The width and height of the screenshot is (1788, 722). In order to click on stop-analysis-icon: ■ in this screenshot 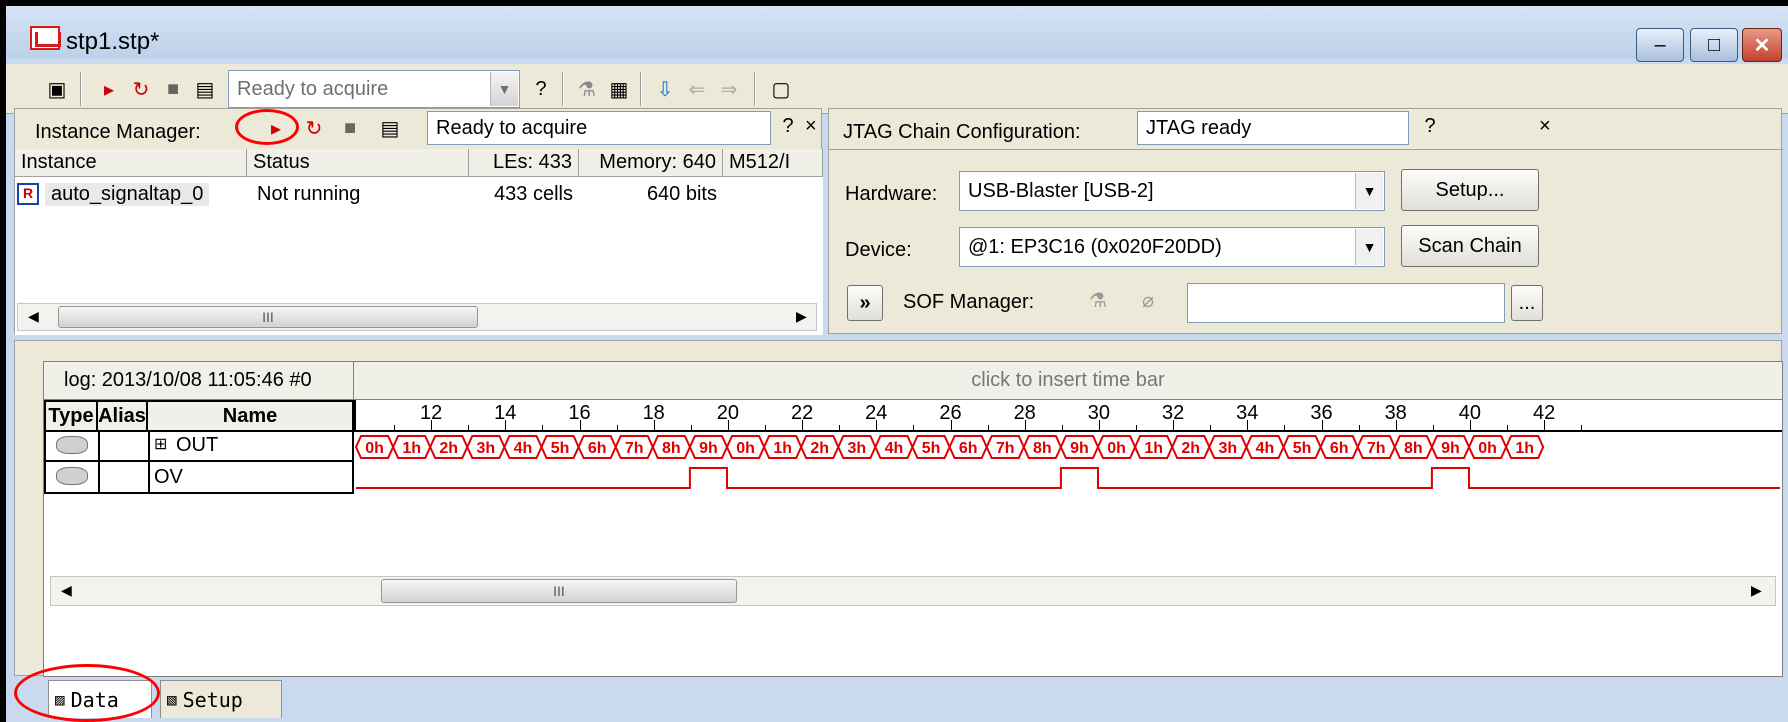, I will do `click(173, 89)`.